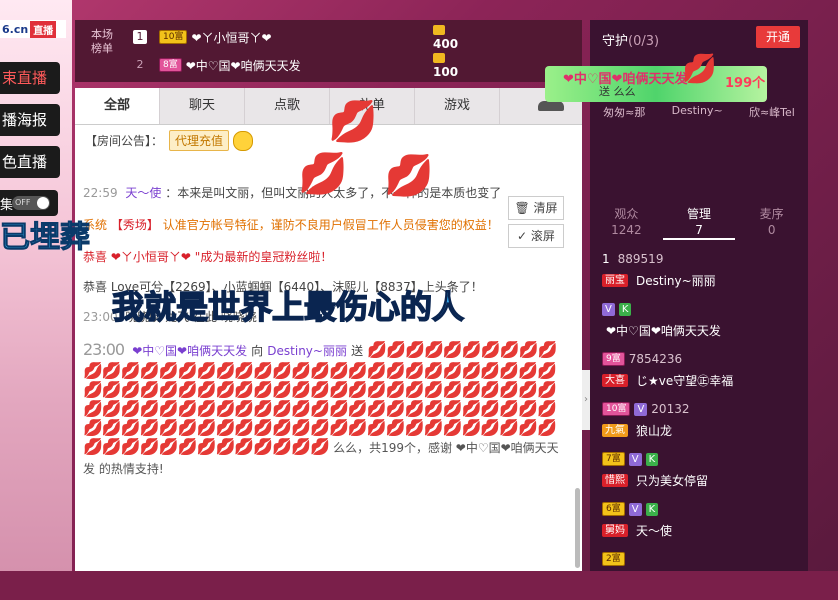 This screenshot has height=600, width=838. I want to click on end-live-button: 束直播, so click(30, 78).